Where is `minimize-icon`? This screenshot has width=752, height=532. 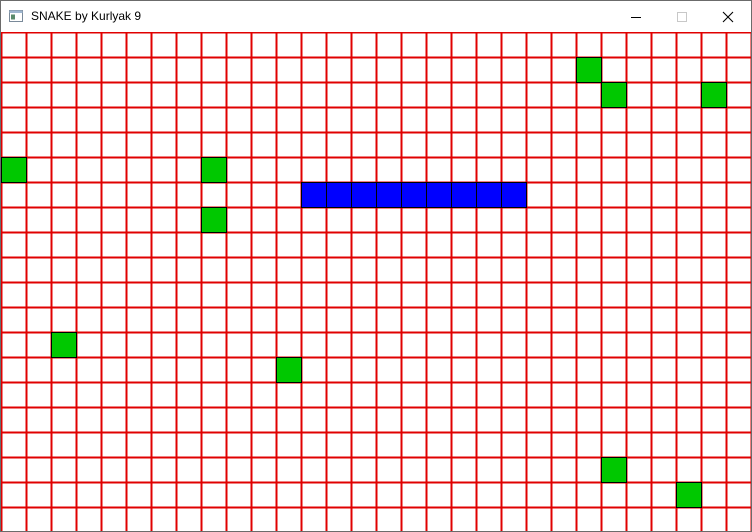 minimize-icon is located at coordinates (636, 17).